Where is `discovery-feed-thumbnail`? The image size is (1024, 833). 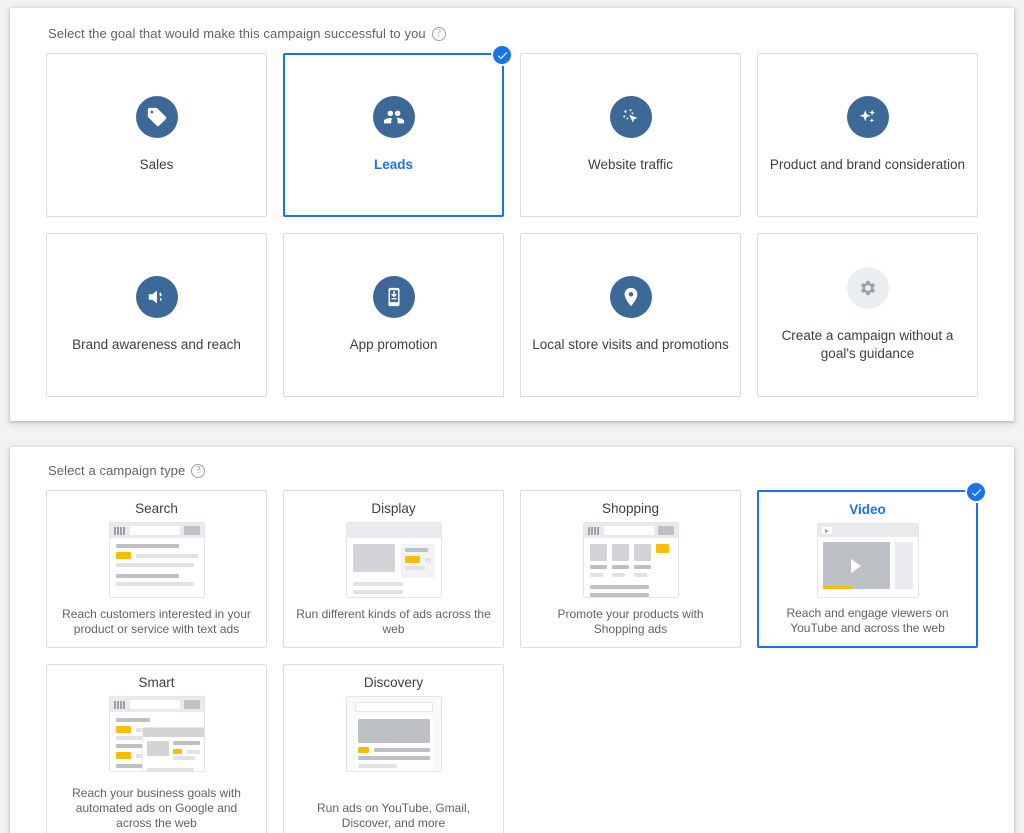
discovery-feed-thumbnail is located at coordinates (393, 734).